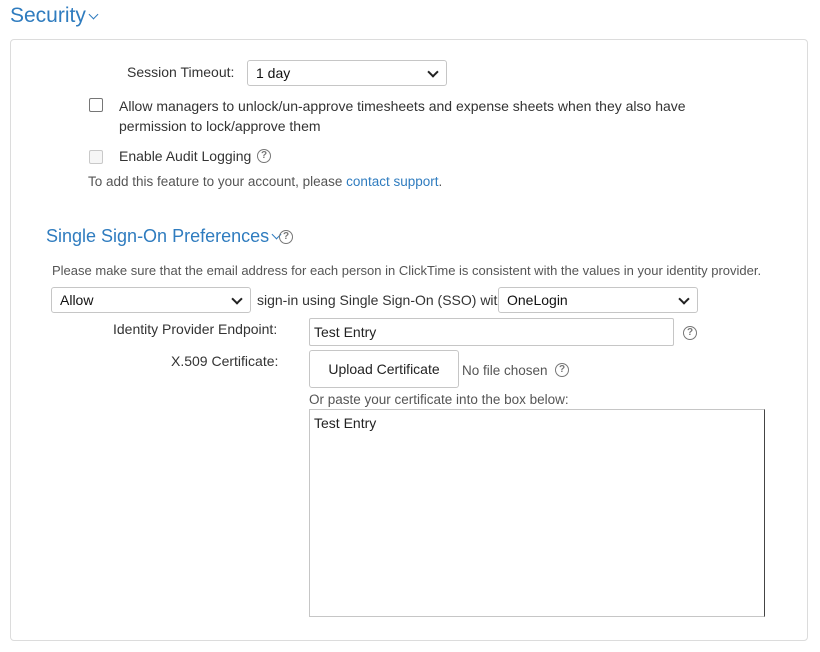 This screenshot has height=652, width=820. Describe the element at coordinates (225, 361) in the screenshot. I see `certificate-label: X.509 Certificate:` at that location.